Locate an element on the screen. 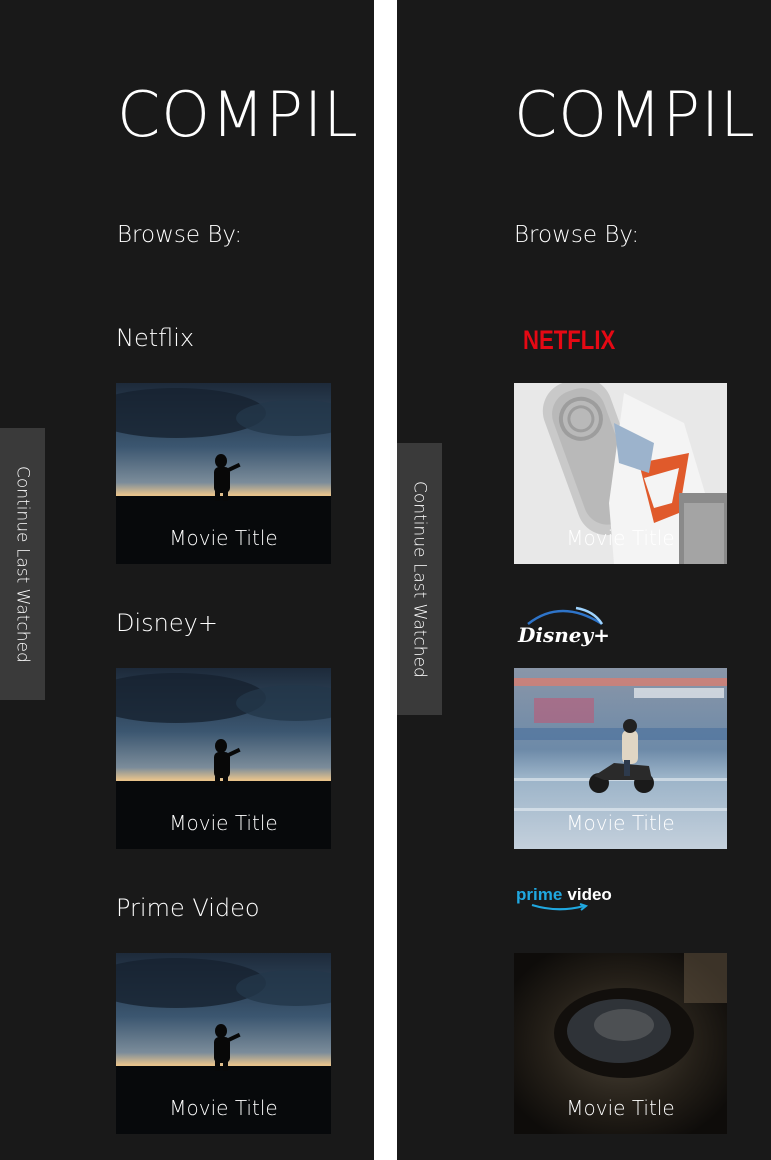 Image resolution: width=771 pixels, height=1160 pixels. svg-text: Disney+ is located at coordinates (562, 635).